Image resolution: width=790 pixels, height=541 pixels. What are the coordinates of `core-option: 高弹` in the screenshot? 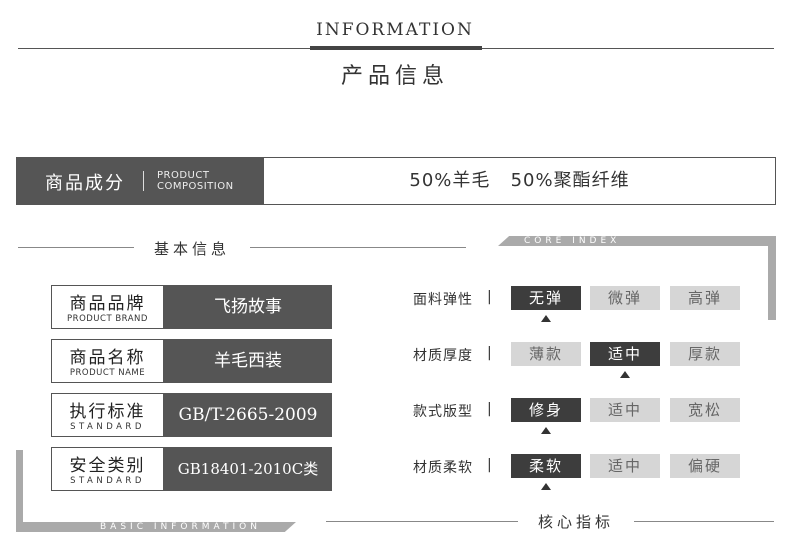 It's located at (705, 298).